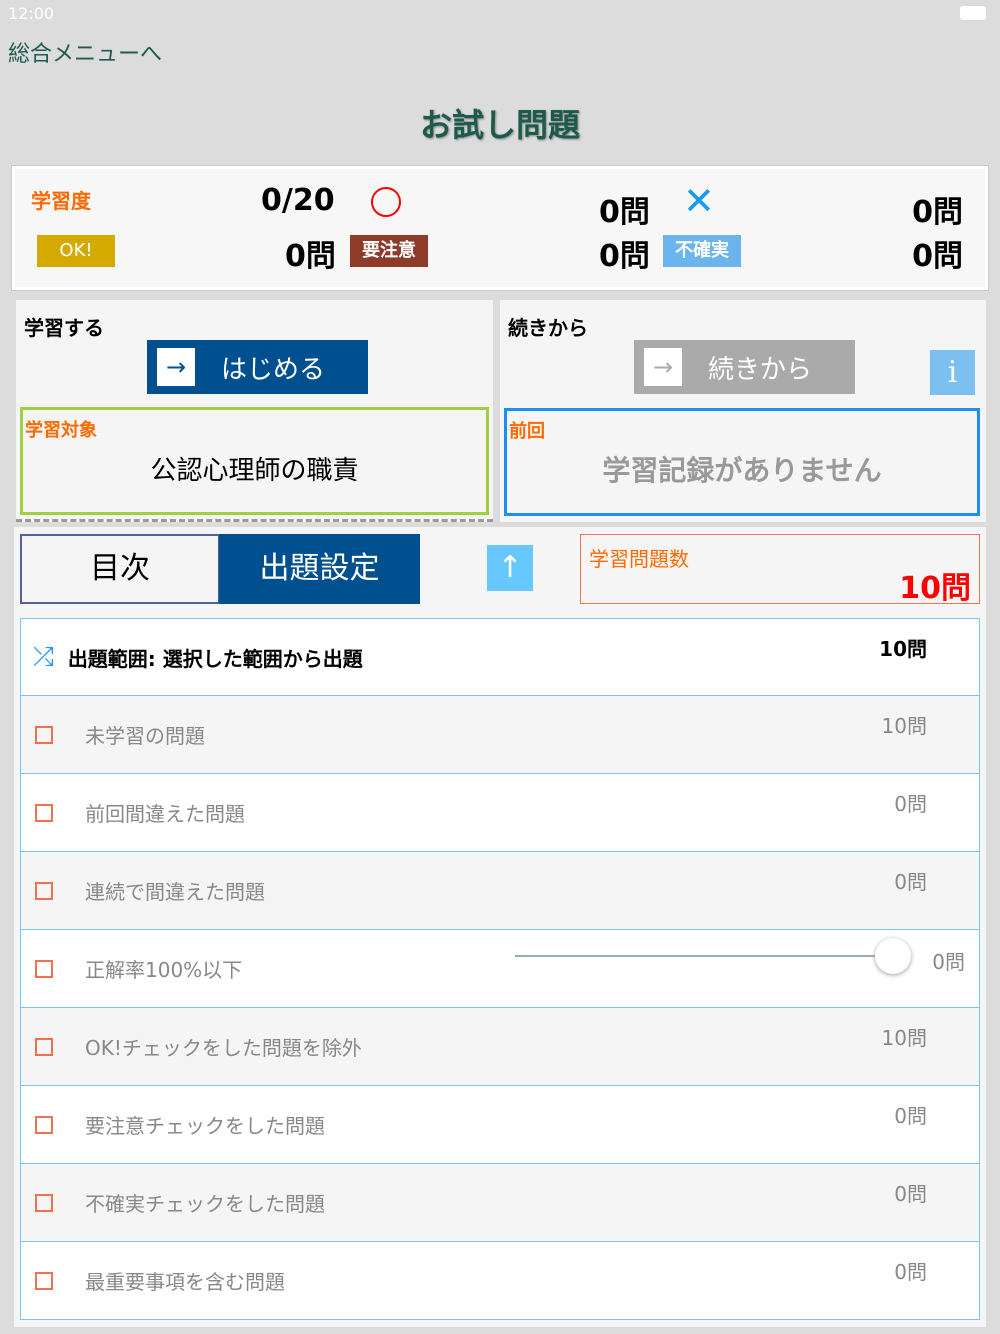  I want to click on uncertain-badge: 不確実, so click(702, 251).